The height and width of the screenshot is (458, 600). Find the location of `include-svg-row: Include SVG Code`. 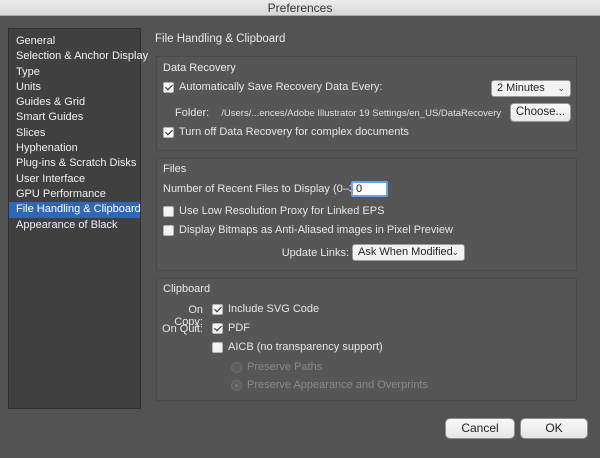

include-svg-row: Include SVG Code is located at coordinates (265, 309).